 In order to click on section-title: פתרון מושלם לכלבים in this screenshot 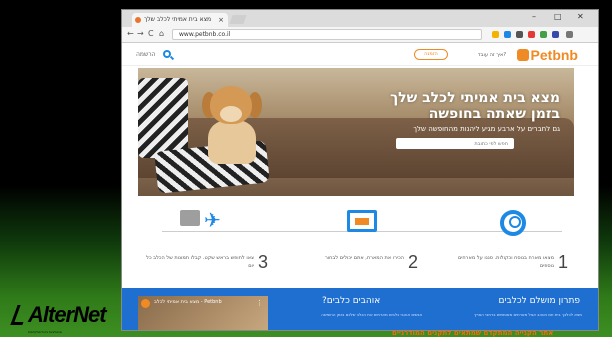, I will do `click(539, 301)`.